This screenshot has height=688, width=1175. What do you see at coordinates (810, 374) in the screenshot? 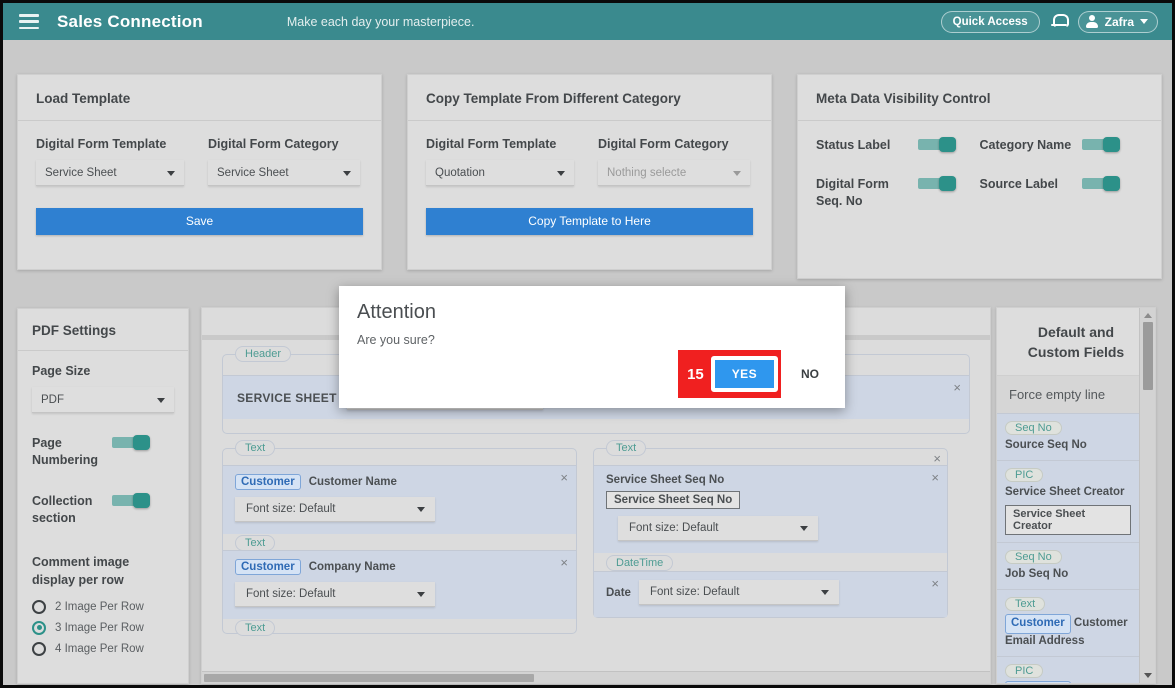
I see `no-button: NO` at bounding box center [810, 374].